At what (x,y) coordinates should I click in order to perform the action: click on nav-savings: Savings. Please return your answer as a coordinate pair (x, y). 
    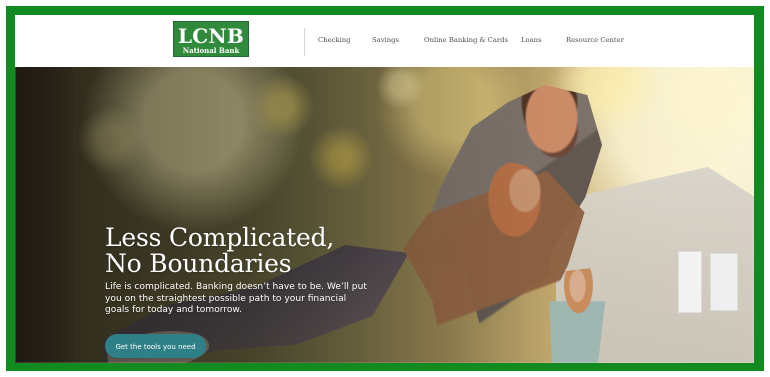
    Looking at the image, I should click on (387, 40).